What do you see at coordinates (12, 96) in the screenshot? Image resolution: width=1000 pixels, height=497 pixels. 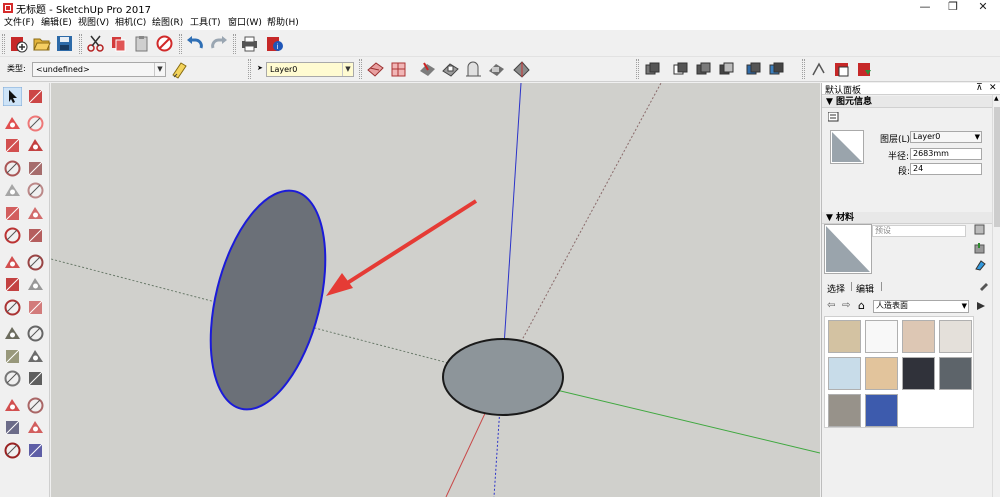 I see `select-icon` at bounding box center [12, 96].